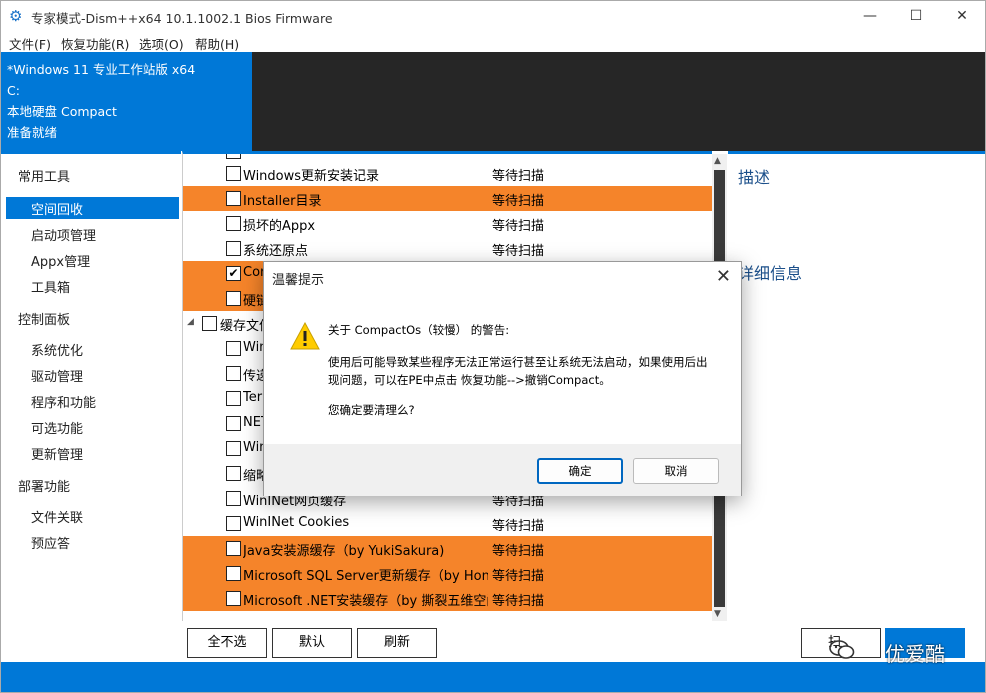  Describe the element at coordinates (365, 576) in the screenshot. I see `row-name: Microsoft SQL Server更新缓存（by Honry、` at that location.